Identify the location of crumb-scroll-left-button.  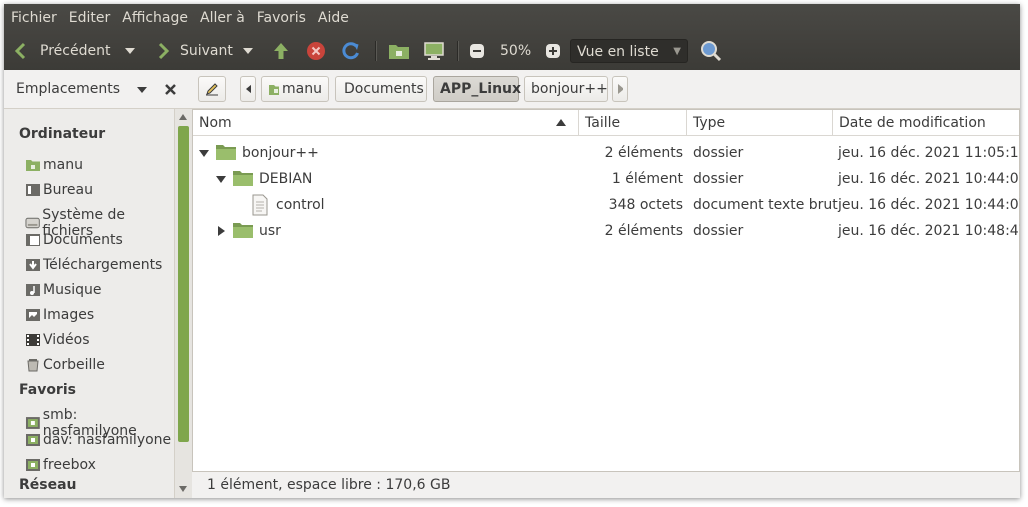
(248, 89).